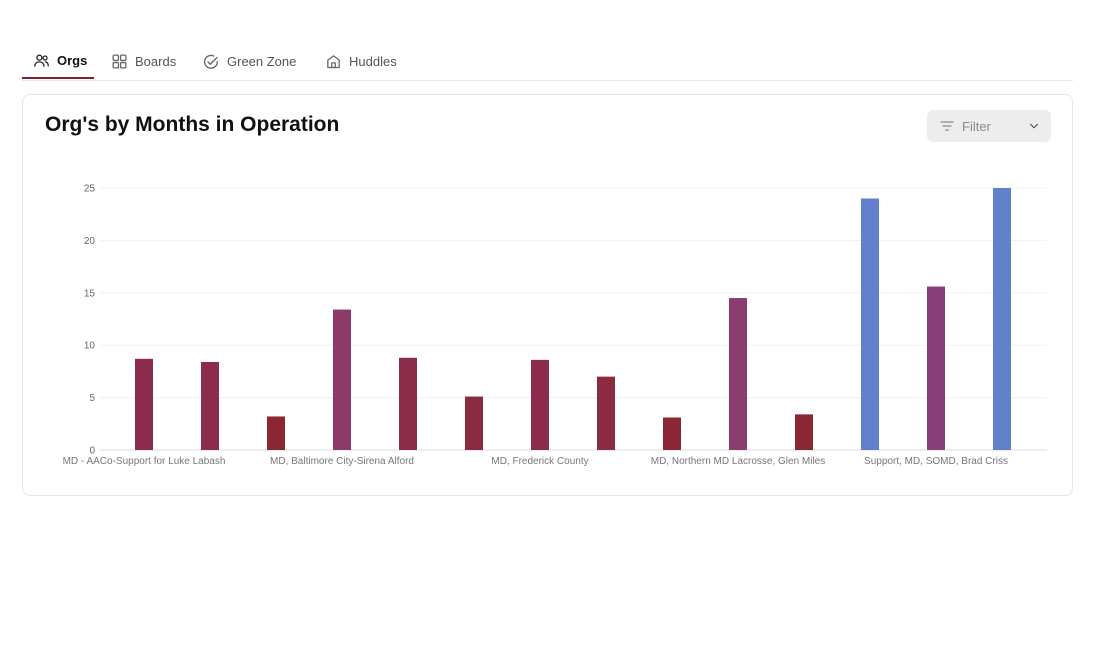 This screenshot has width=1094, height=653. What do you see at coordinates (547, 62) in the screenshot?
I see `tab-bar: Orgs Boards Green Zone Huddles` at bounding box center [547, 62].